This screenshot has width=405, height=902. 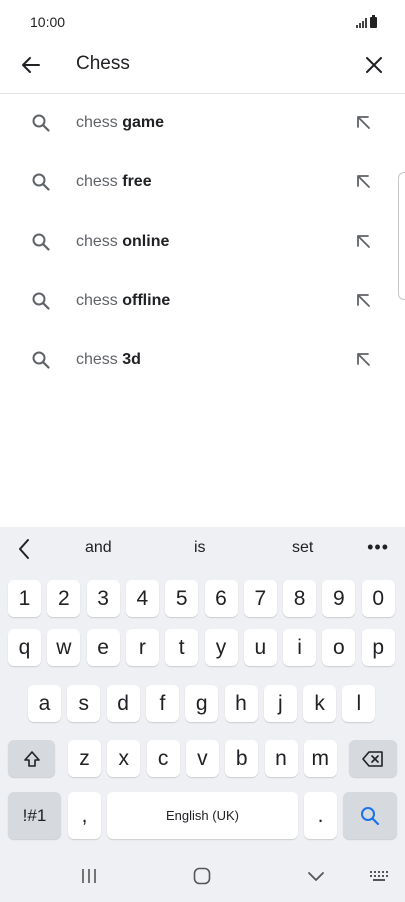 I want to click on hide-keyboard-button, so click(x=316, y=876).